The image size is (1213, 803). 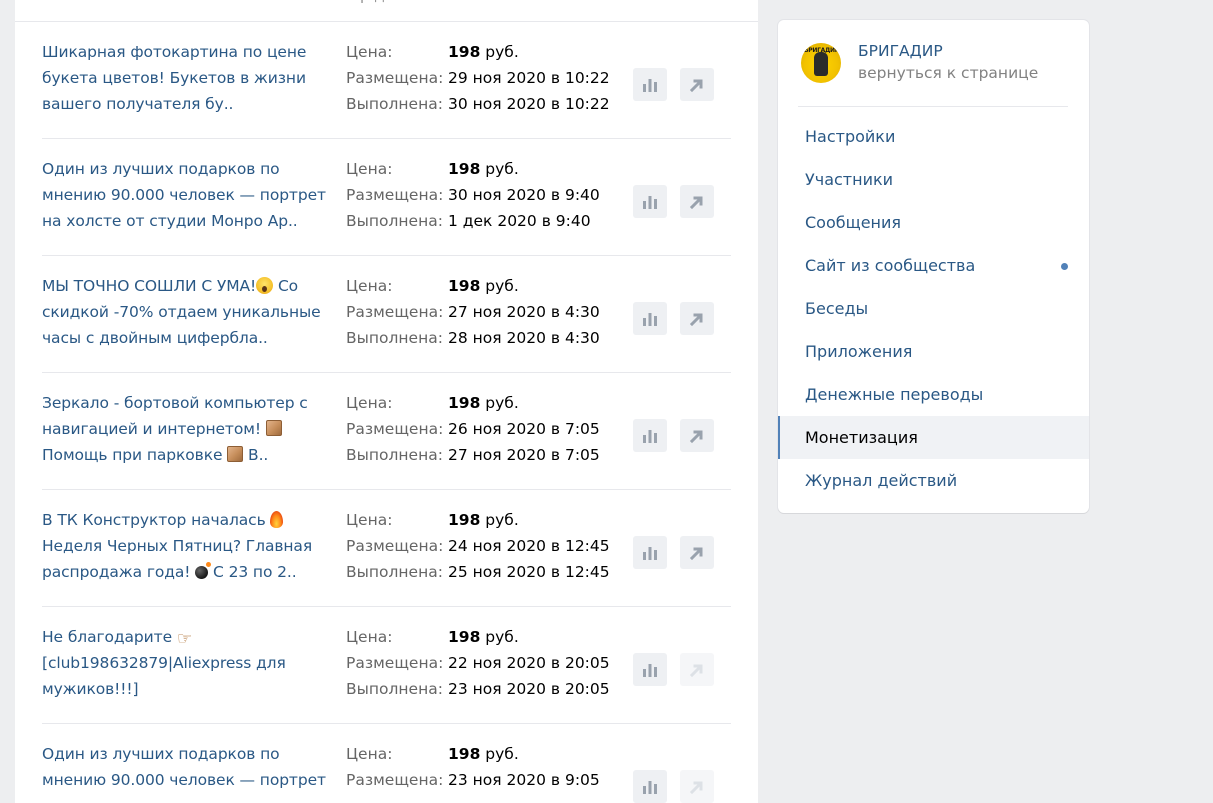 What do you see at coordinates (524, 195) in the screenshot?
I see `posted-value: 30 ноя 2020 в 9:40` at bounding box center [524, 195].